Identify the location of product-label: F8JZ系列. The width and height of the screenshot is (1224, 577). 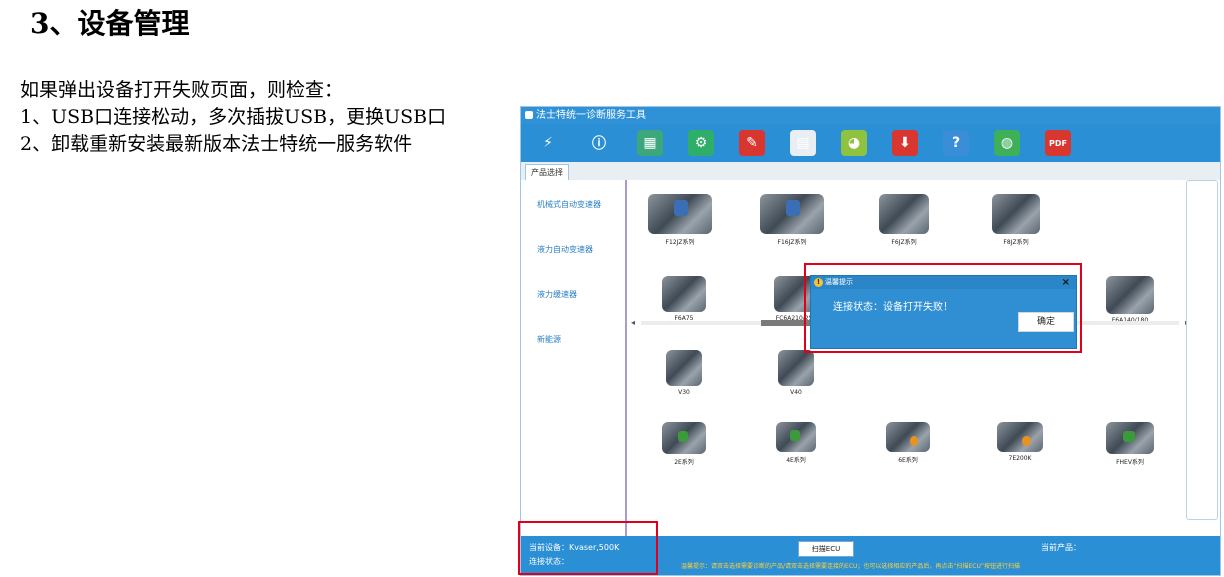
(1016, 242).